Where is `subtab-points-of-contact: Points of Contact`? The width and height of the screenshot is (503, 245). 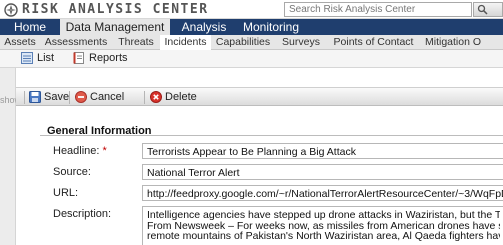 subtab-points-of-contact: Points of Contact is located at coordinates (373, 42).